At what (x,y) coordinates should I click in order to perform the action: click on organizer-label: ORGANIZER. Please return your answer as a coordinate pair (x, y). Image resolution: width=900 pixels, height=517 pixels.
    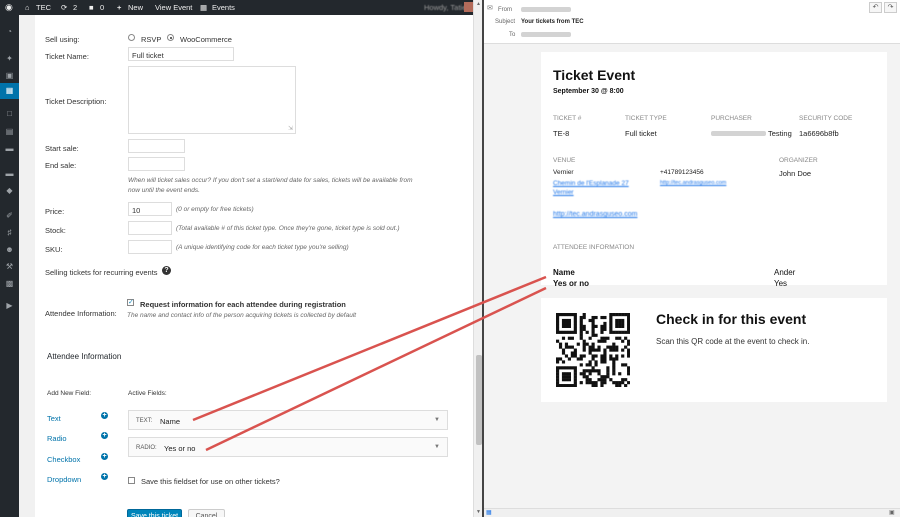
    Looking at the image, I should click on (798, 160).